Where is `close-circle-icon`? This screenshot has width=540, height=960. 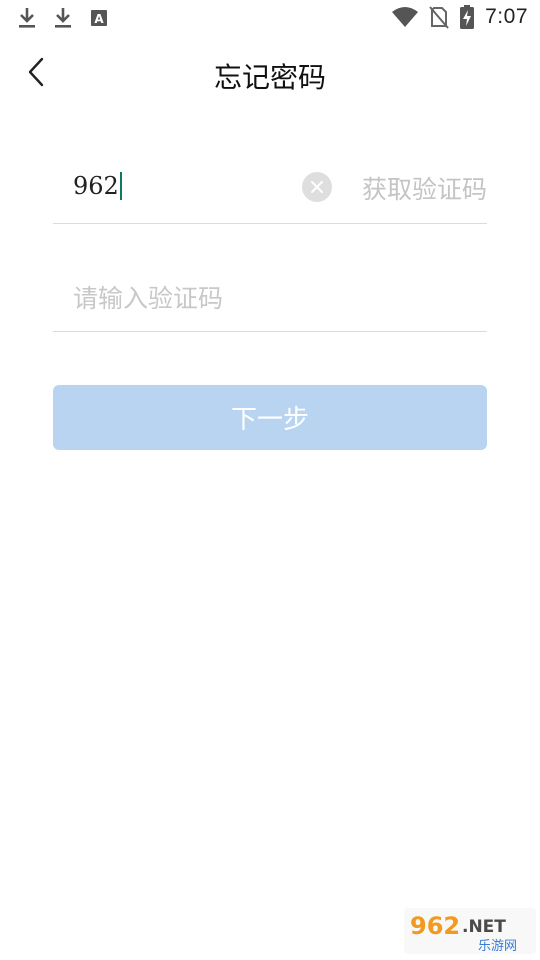 close-circle-icon is located at coordinates (317, 187).